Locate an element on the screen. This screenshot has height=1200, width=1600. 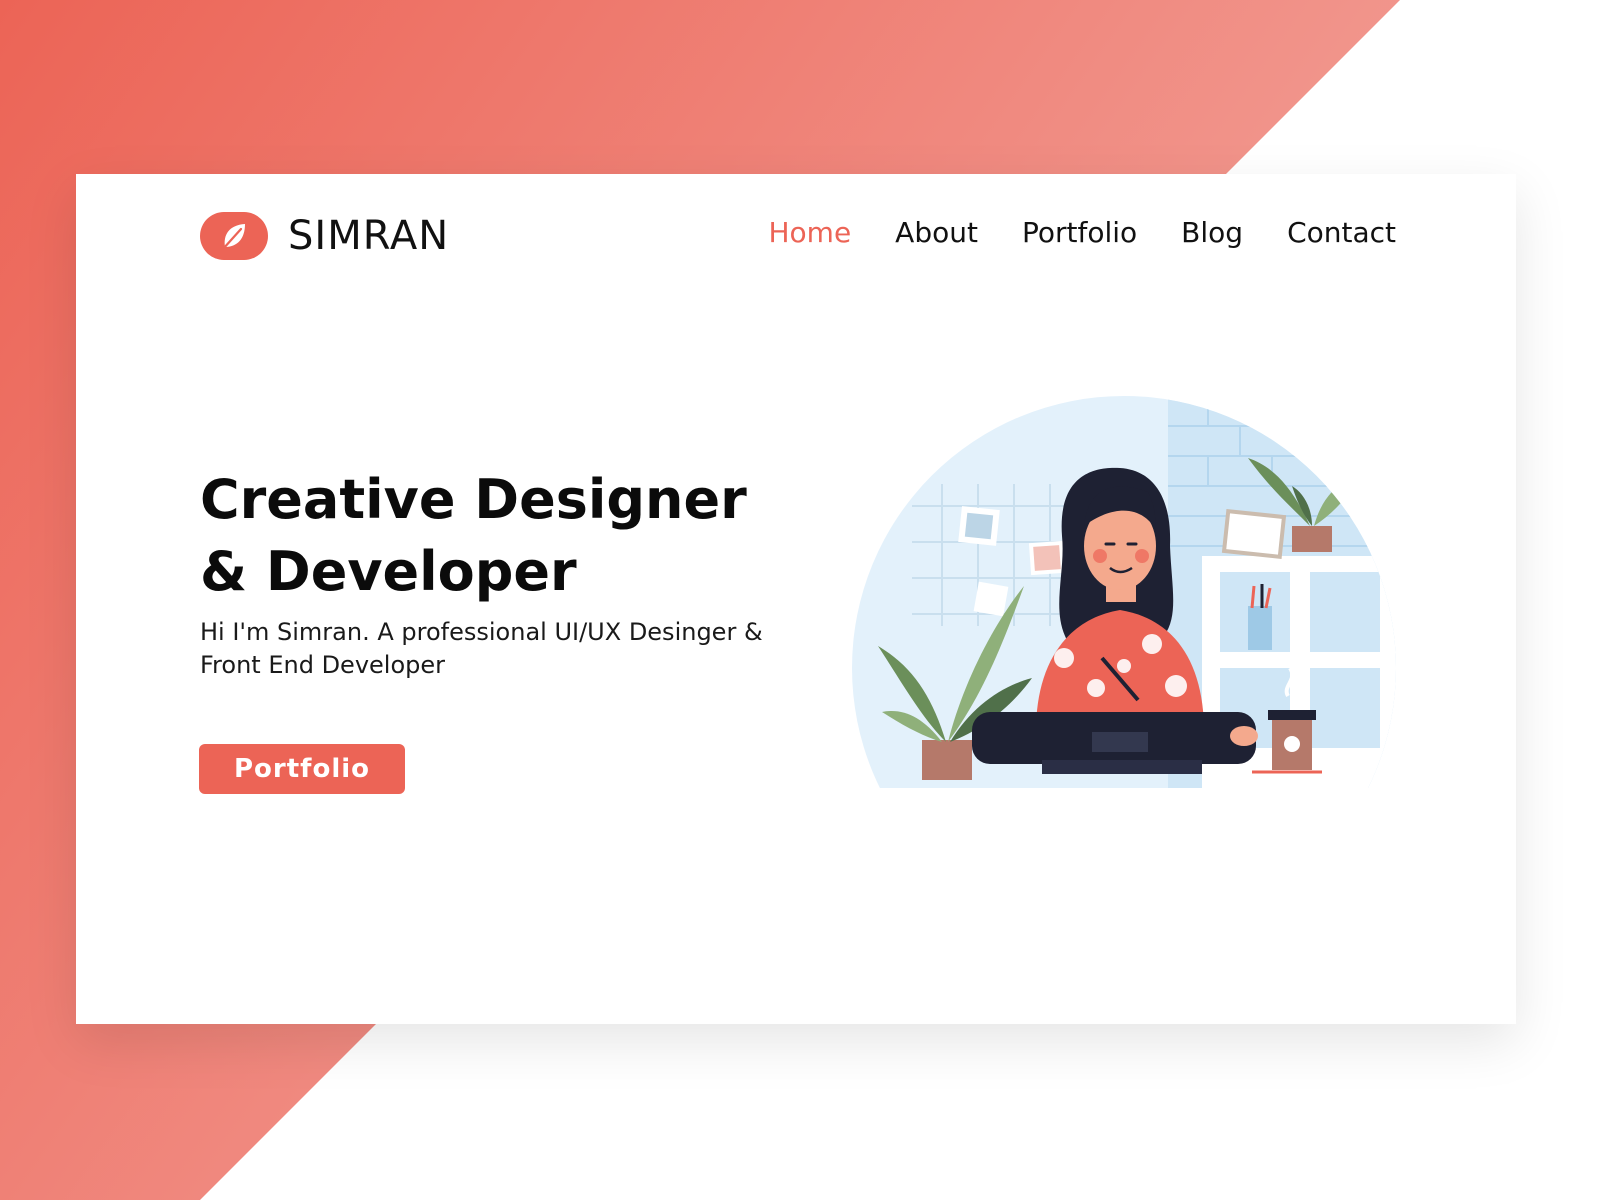
brand-name: SIMRAN is located at coordinates (369, 236).